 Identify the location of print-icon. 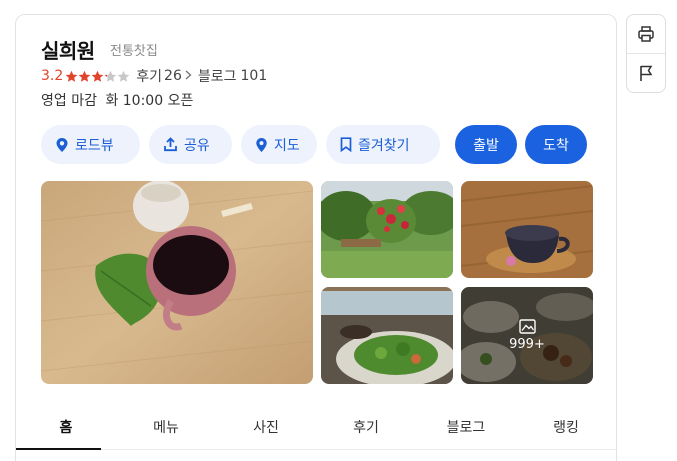
(646, 34).